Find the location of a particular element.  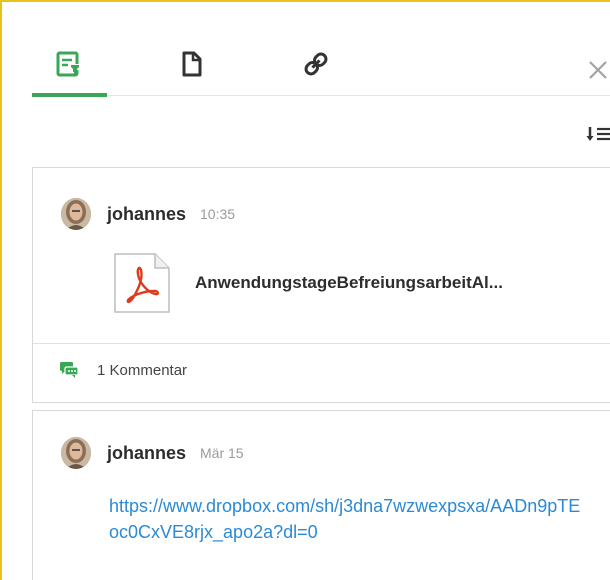

link-icon is located at coordinates (316, 64).